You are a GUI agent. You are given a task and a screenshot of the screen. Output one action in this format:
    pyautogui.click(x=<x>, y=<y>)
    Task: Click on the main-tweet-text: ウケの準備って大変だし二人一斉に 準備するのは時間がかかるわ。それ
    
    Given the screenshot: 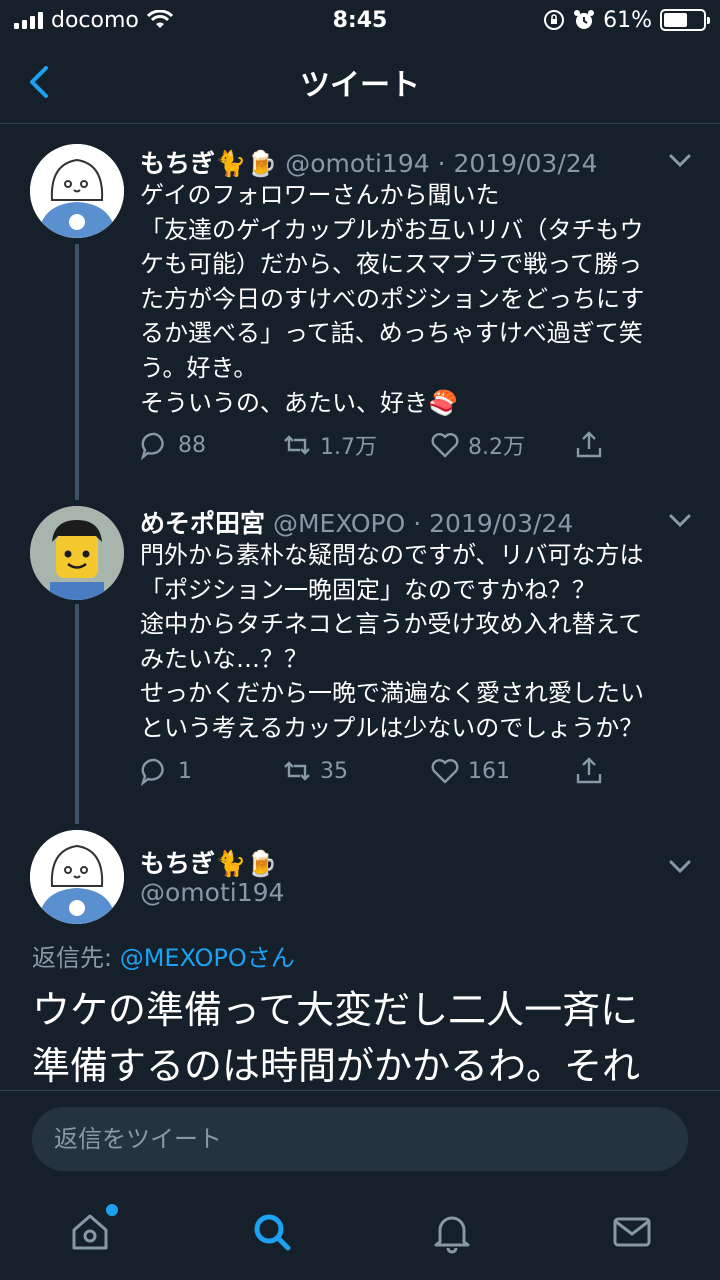 What is the action you would take?
    pyautogui.click(x=336, y=1038)
    